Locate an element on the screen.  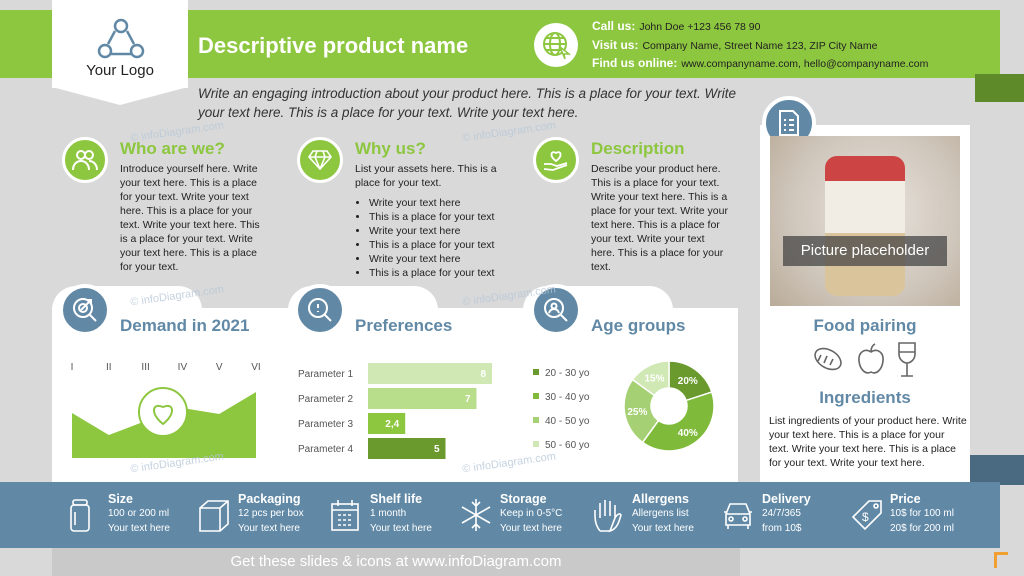
slice-label: 15% is located at coordinates (654, 378).